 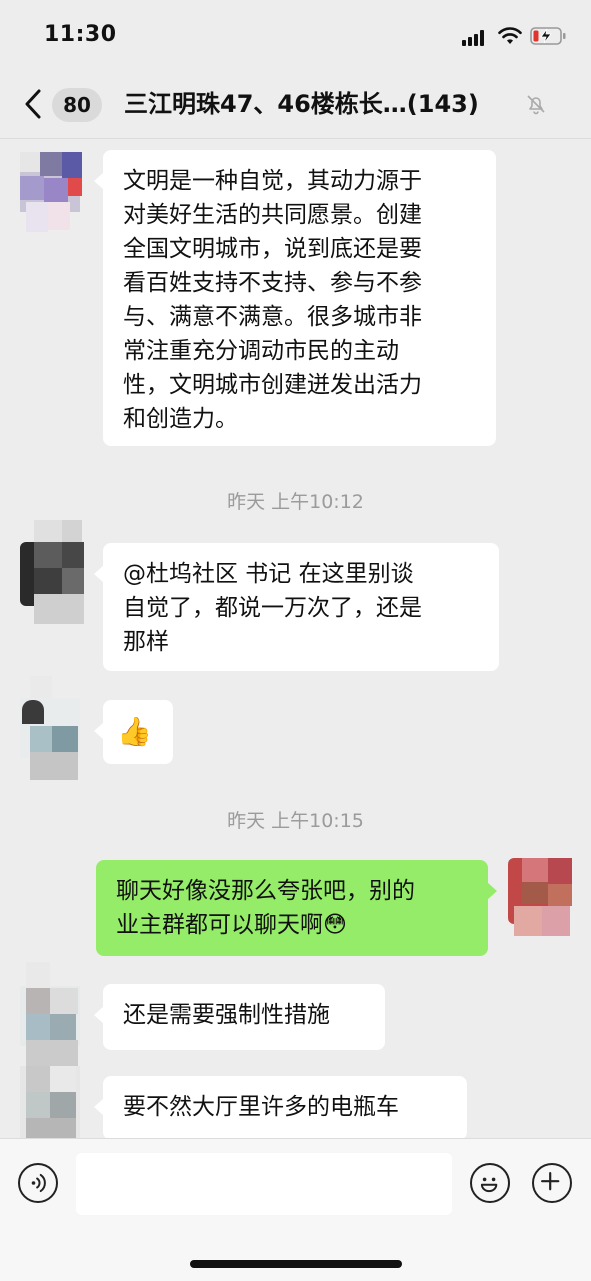 What do you see at coordinates (180, 419) in the screenshot?
I see `message-text: 和创造力。` at bounding box center [180, 419].